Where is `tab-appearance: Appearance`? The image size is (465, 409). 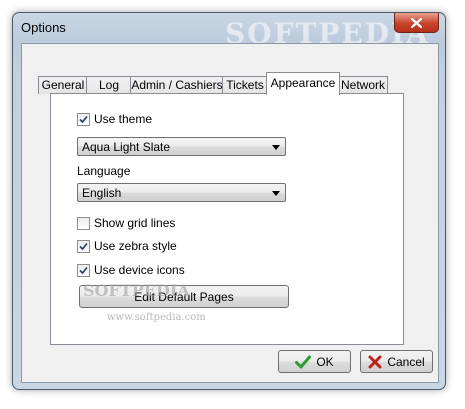
tab-appearance: Appearance is located at coordinates (303, 83).